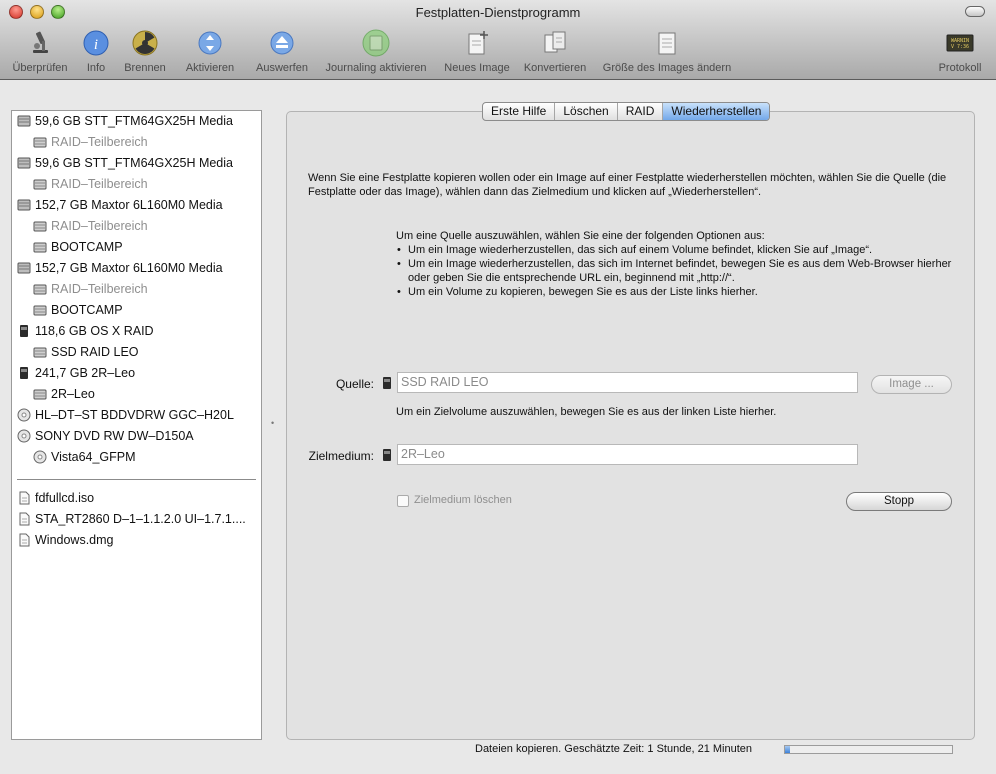  I want to click on log-label: Protokoll, so click(960, 68).